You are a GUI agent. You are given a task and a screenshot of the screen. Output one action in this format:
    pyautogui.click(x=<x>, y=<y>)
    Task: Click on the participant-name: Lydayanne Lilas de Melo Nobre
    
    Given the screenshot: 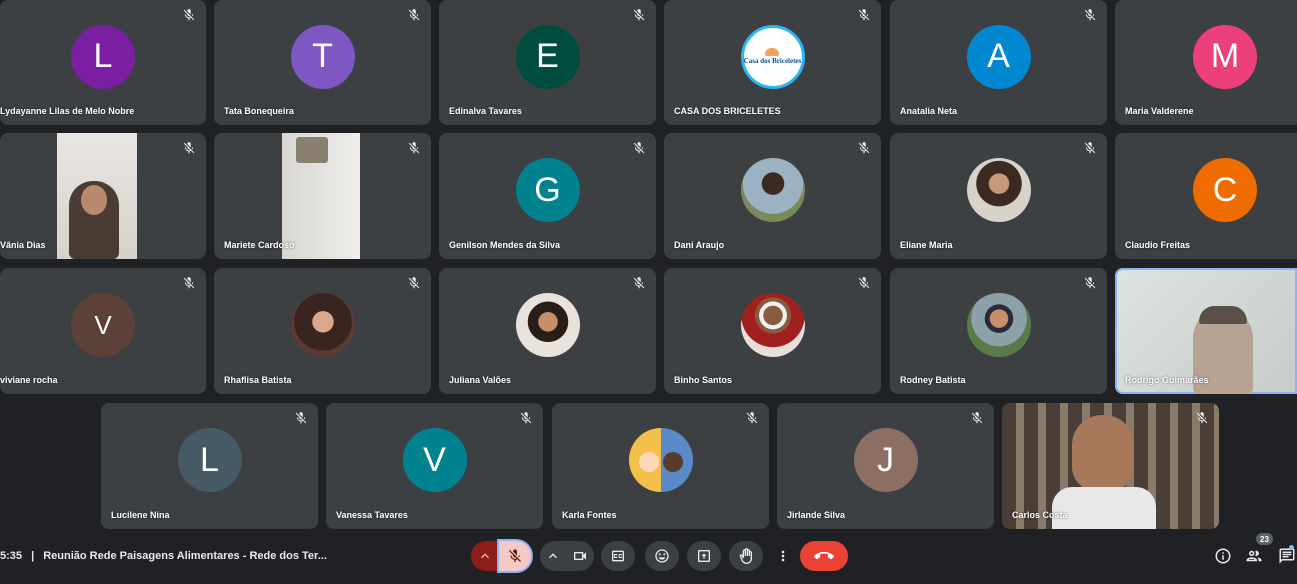 What is the action you would take?
    pyautogui.click(x=67, y=111)
    